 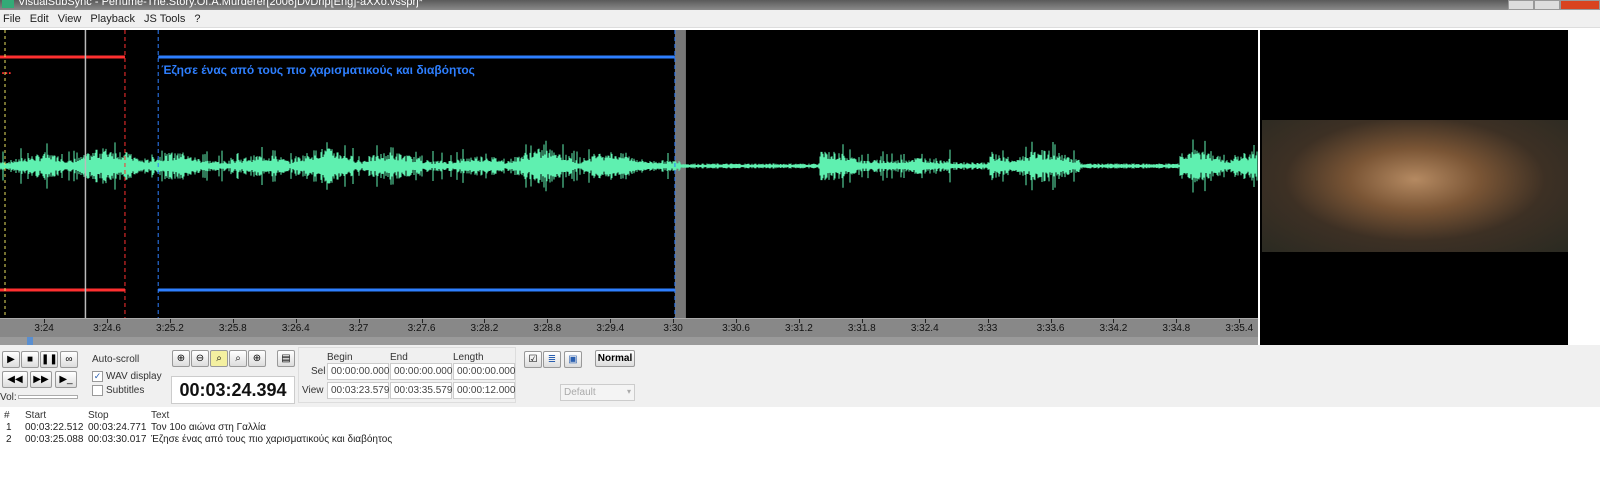 What do you see at coordinates (134, 376) in the screenshot?
I see `wav-display-label: WAV display` at bounding box center [134, 376].